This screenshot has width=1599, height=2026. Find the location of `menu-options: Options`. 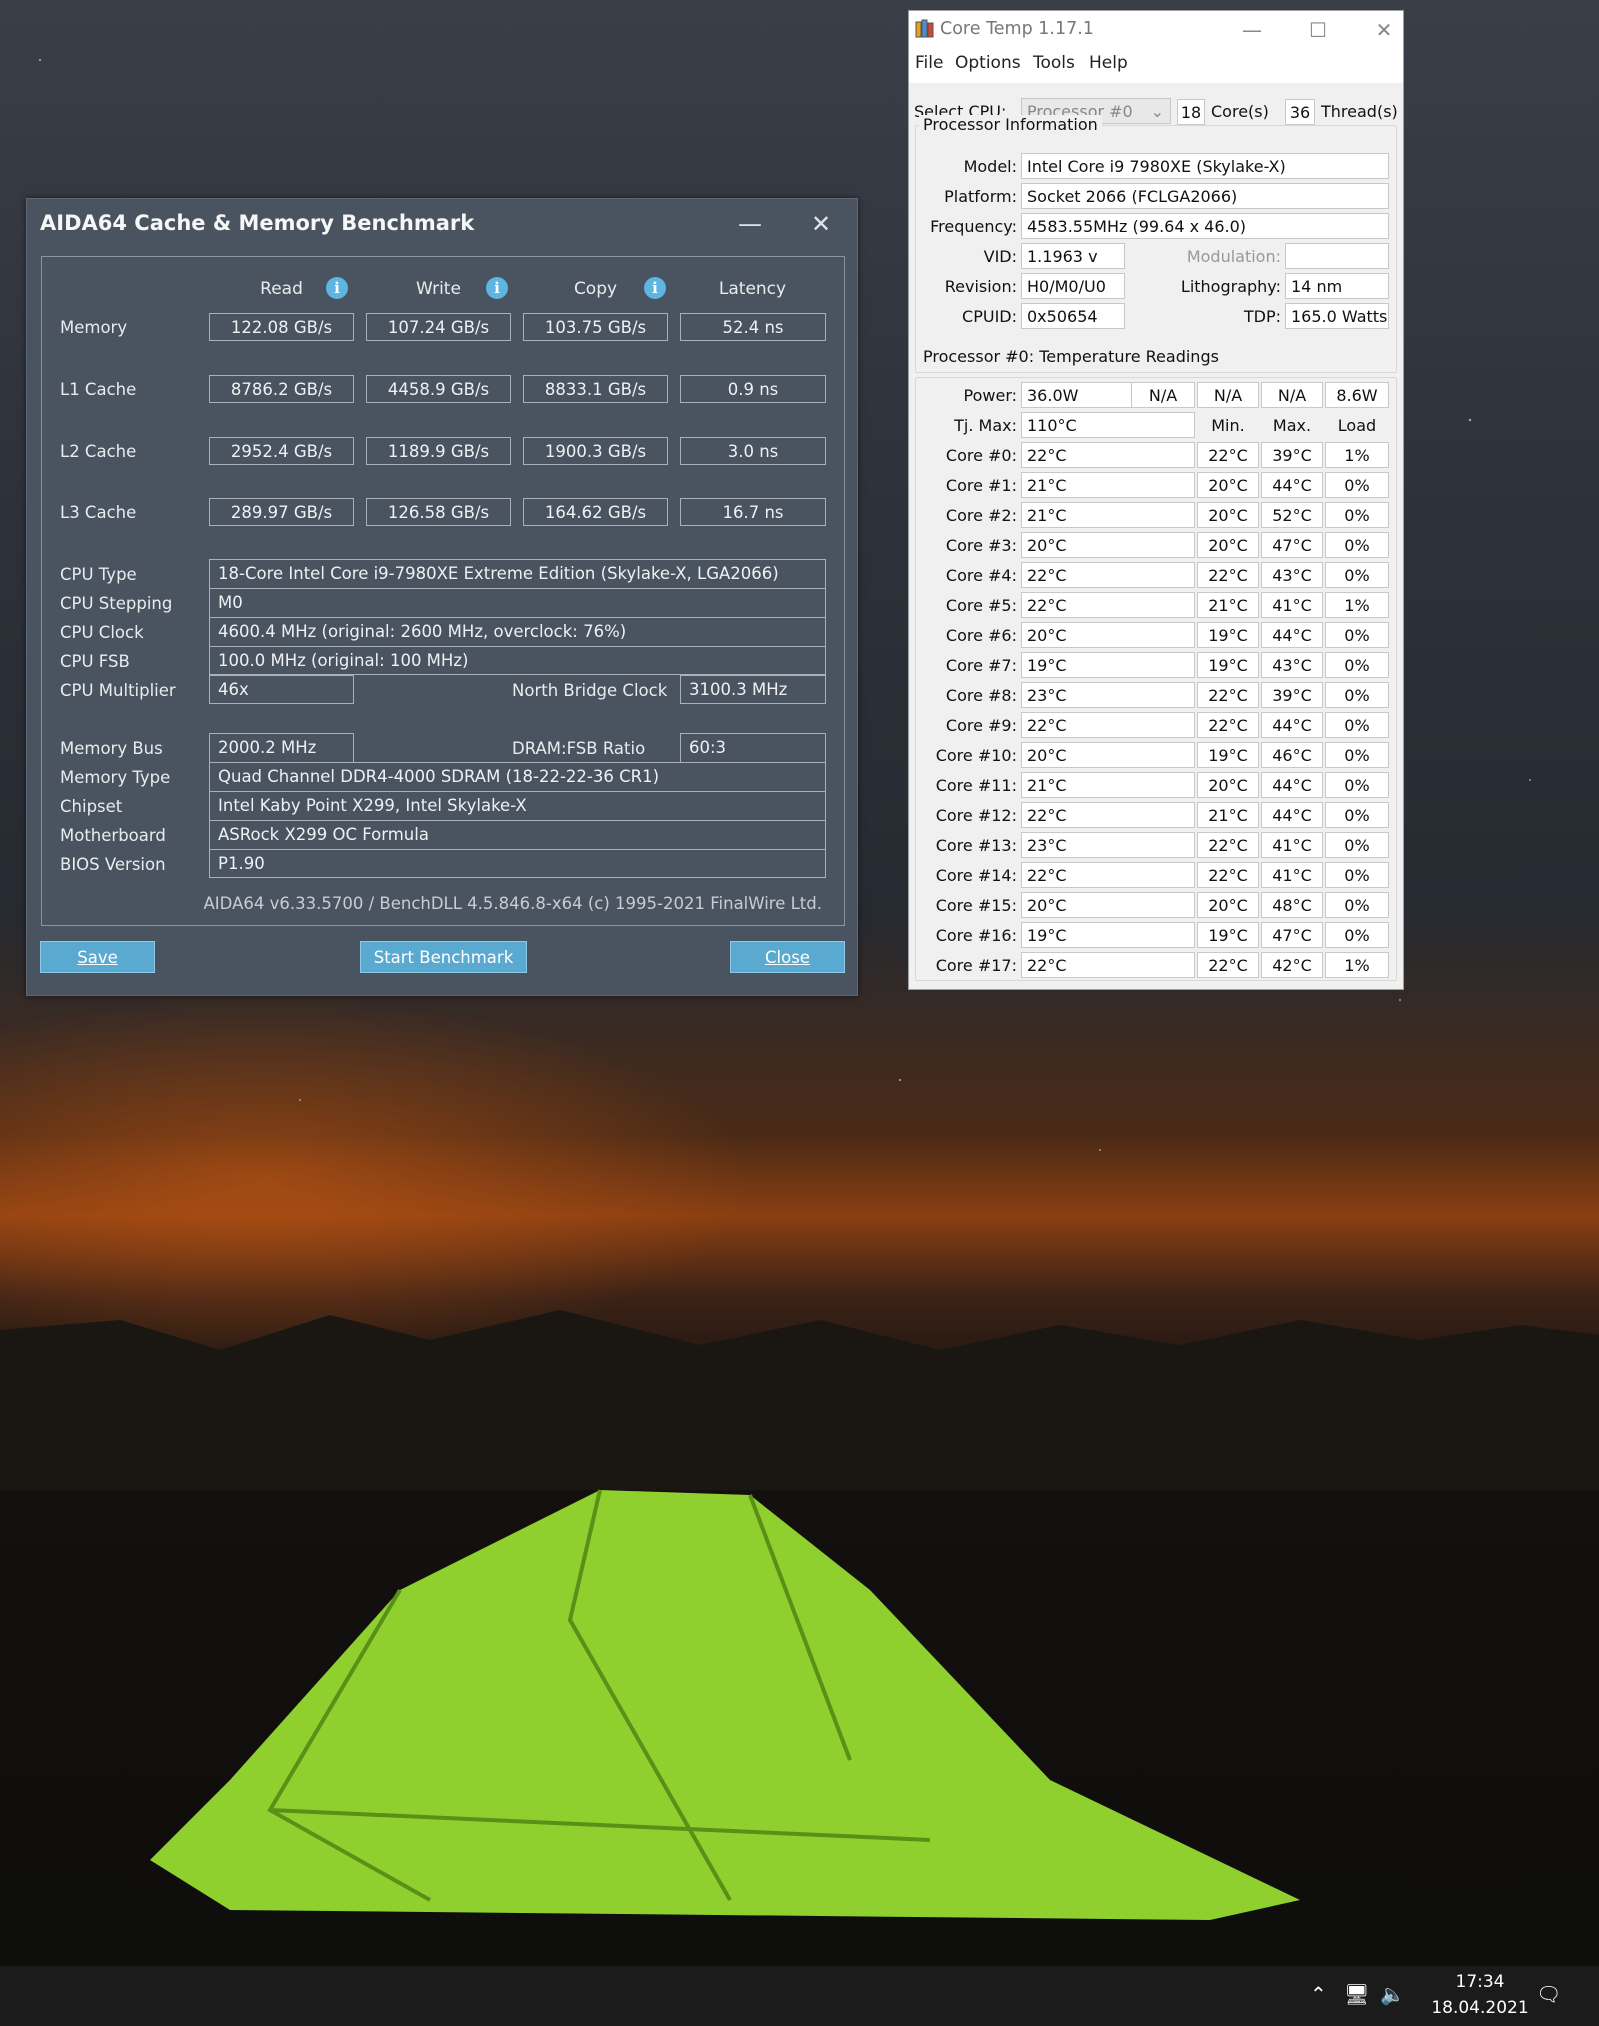

menu-options: Options is located at coordinates (988, 63).